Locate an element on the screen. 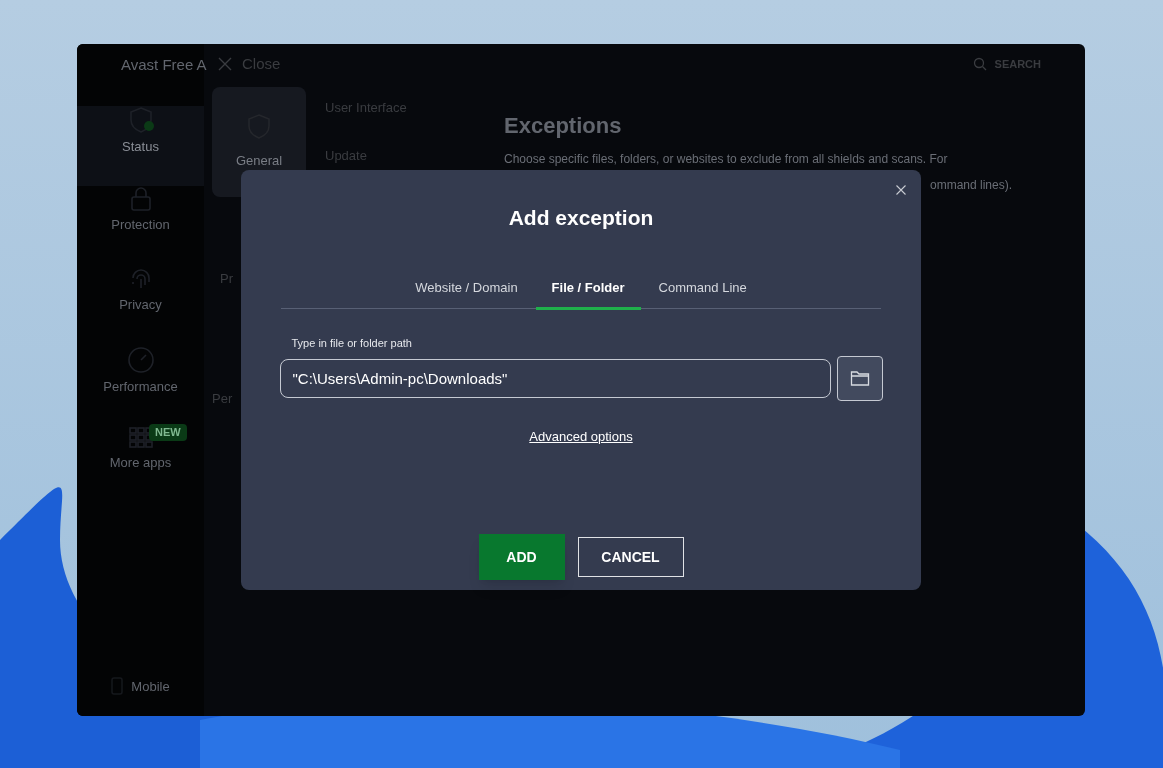 Image resolution: width=1163 pixels, height=768 pixels. sidebar-label: Protection is located at coordinates (140, 225).